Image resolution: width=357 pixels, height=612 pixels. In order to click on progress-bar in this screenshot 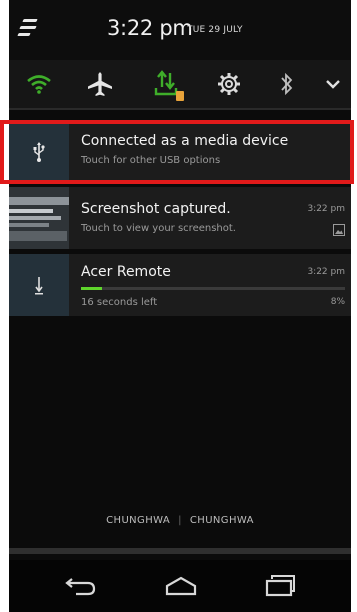, I will do `click(213, 288)`.